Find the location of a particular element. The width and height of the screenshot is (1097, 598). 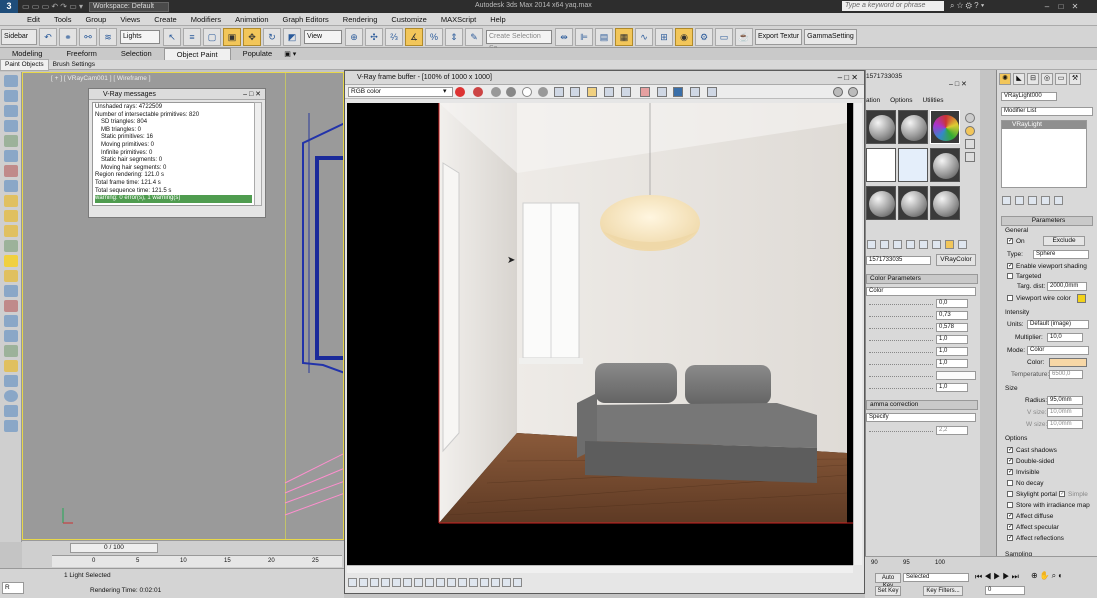

menu-rendering: Rendering is located at coordinates (360, 19).